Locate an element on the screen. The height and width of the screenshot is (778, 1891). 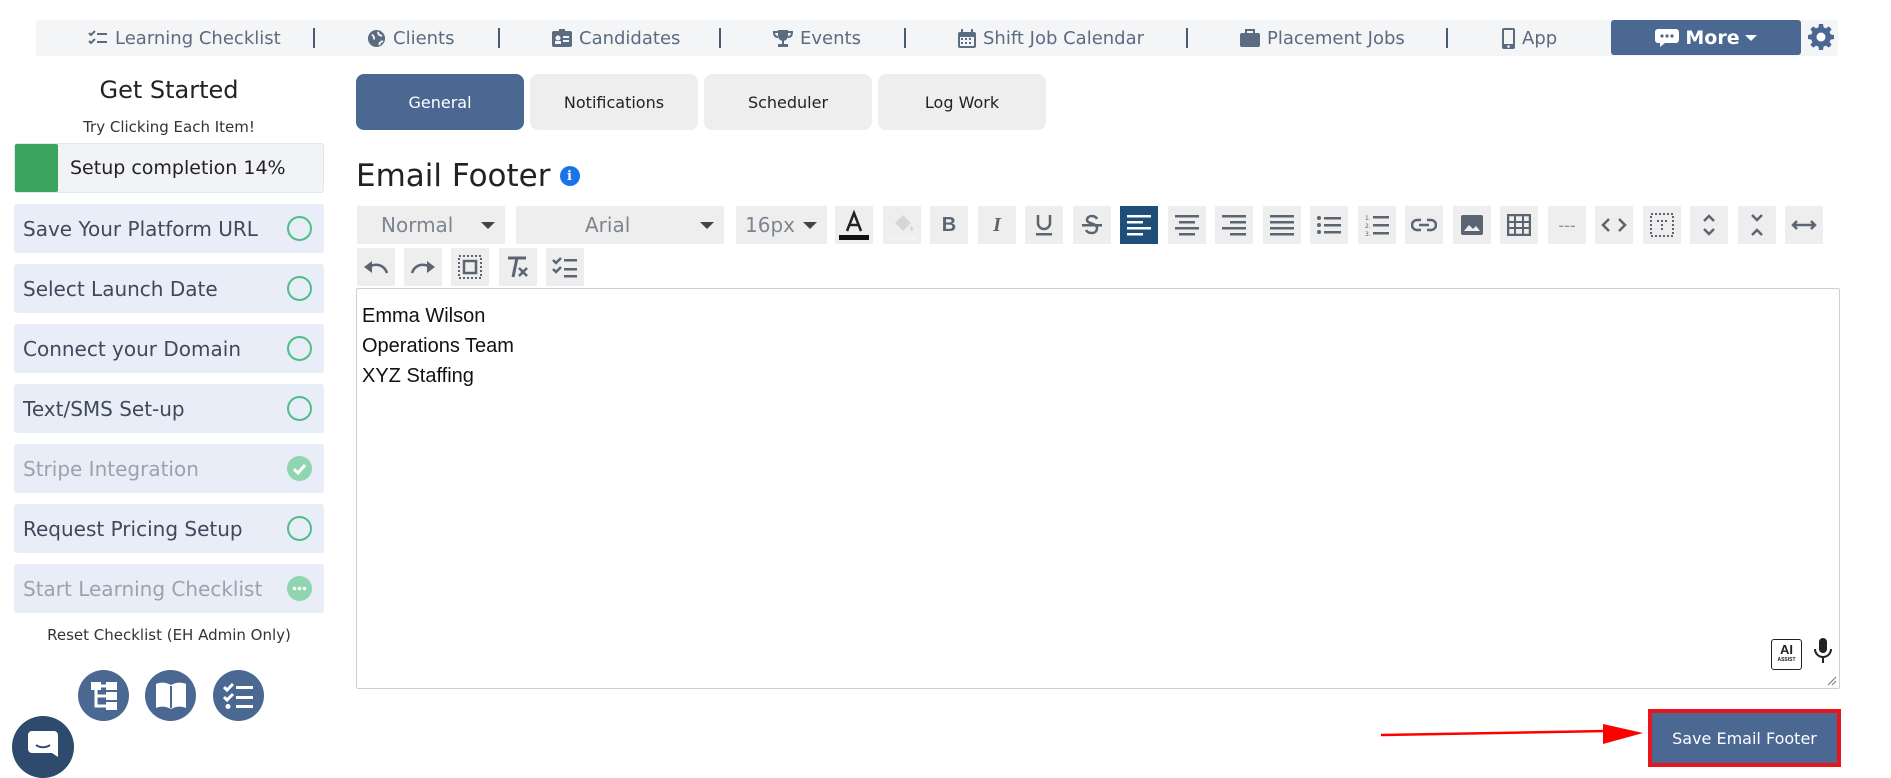
full-width-button is located at coordinates (1804, 225).